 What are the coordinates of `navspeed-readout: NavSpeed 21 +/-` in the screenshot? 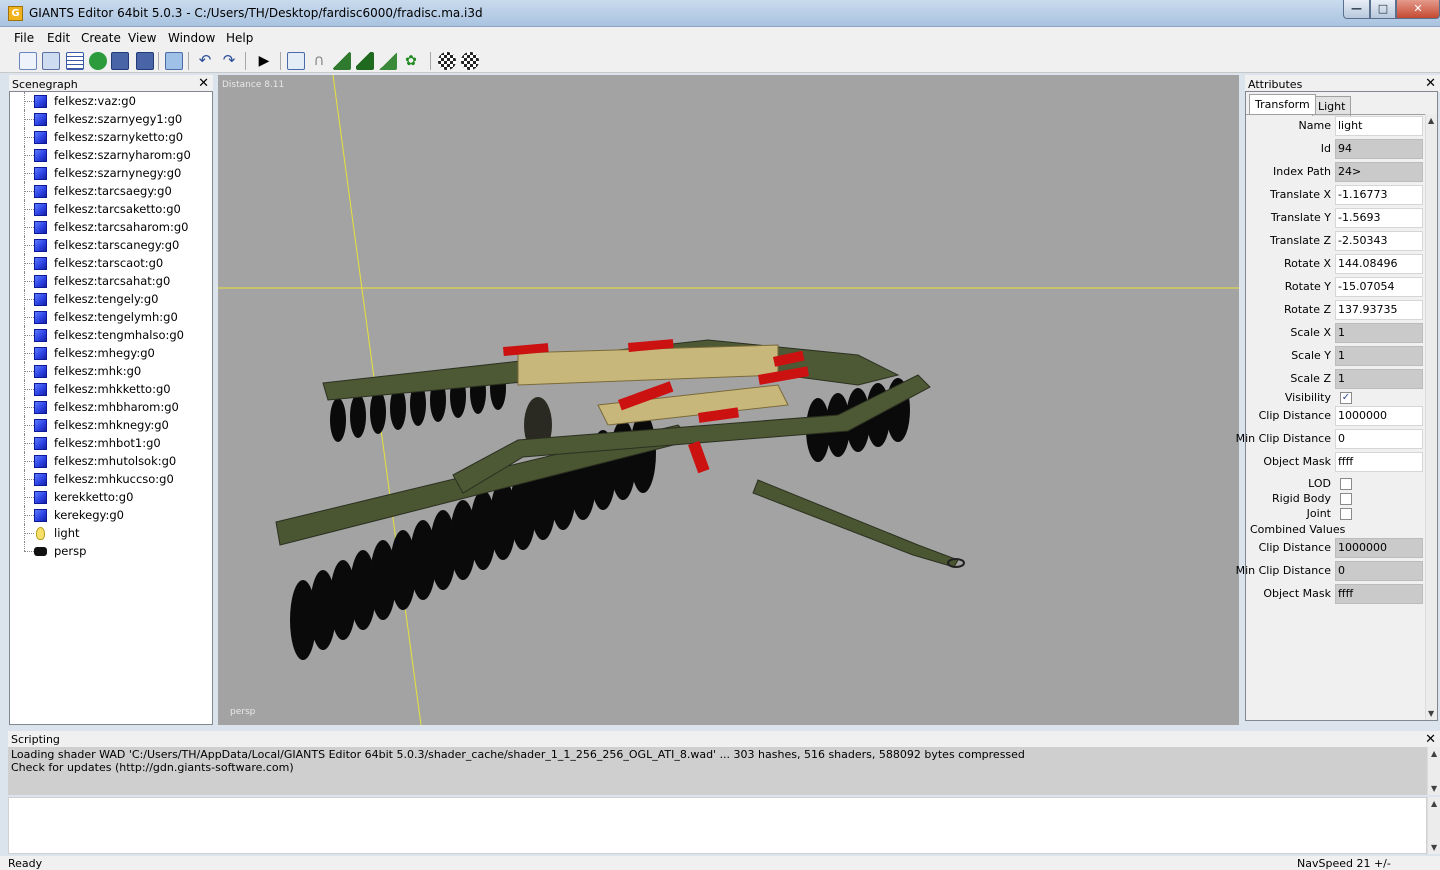 It's located at (1344, 863).